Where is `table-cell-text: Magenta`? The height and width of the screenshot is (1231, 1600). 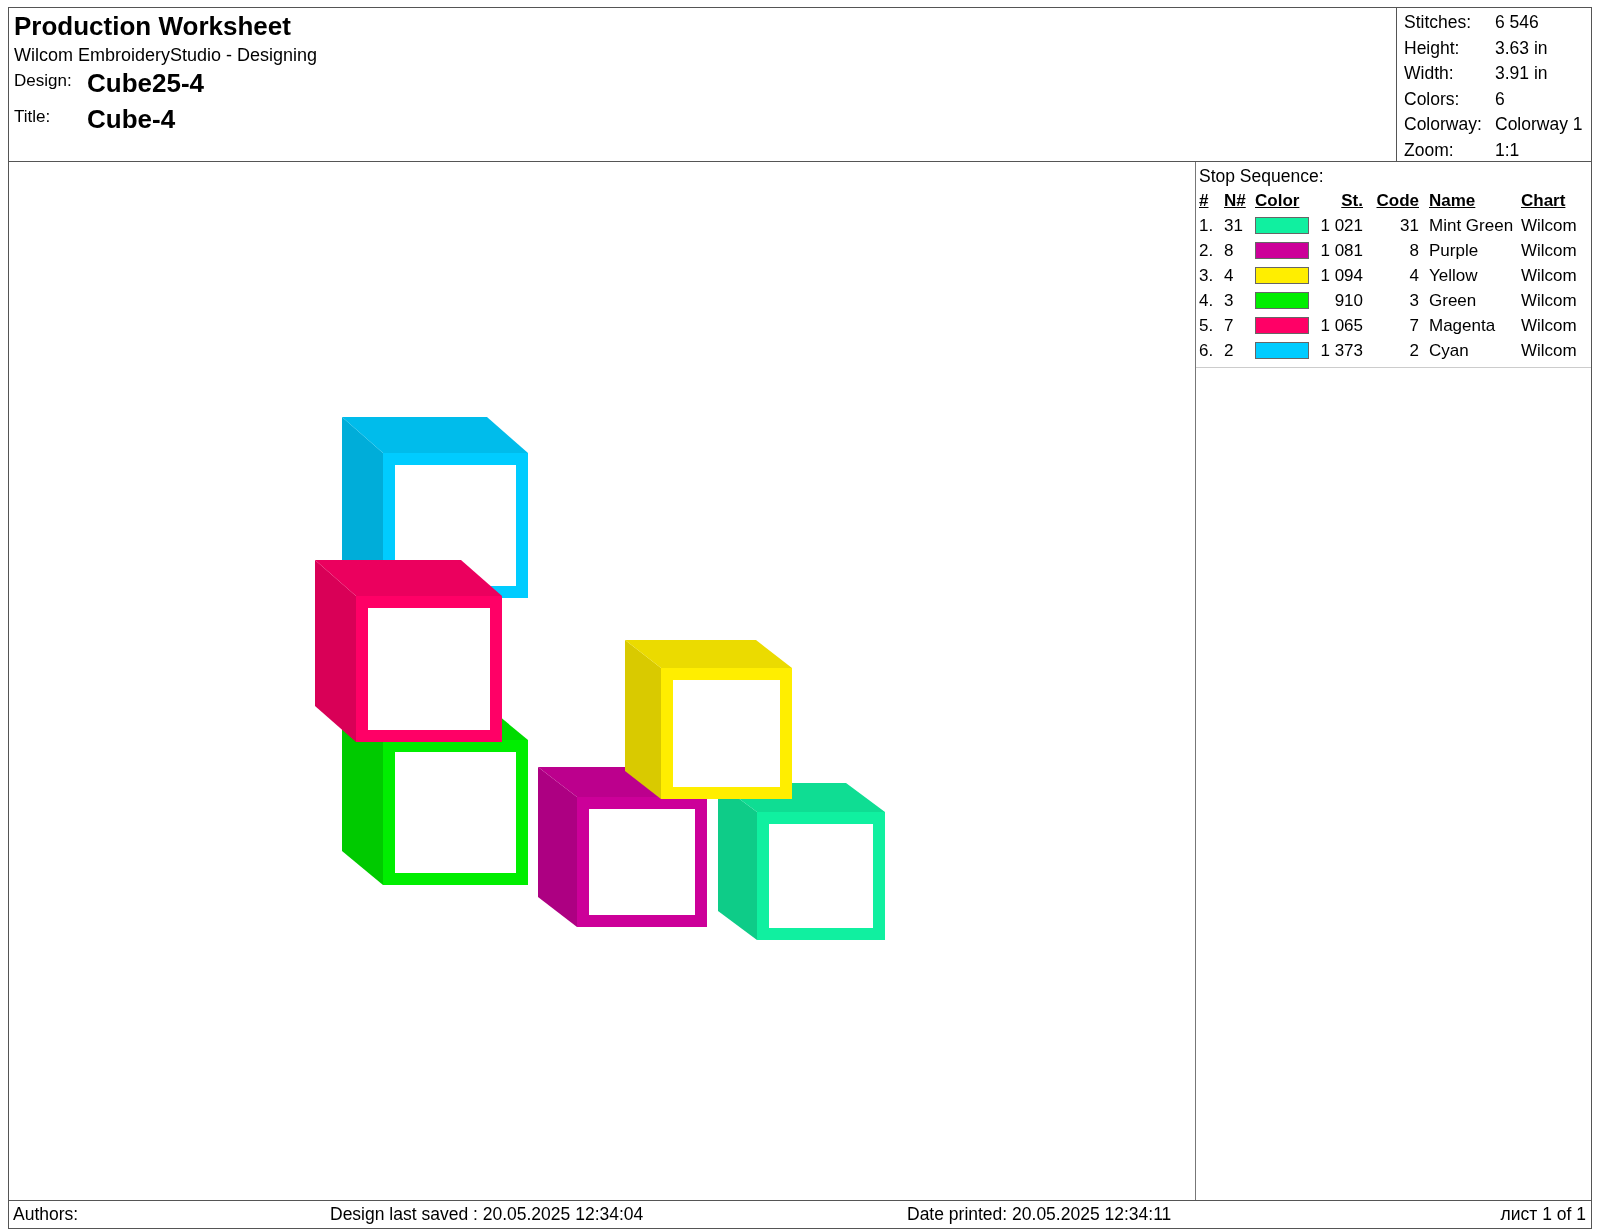
table-cell-text: Magenta is located at coordinates (1462, 325).